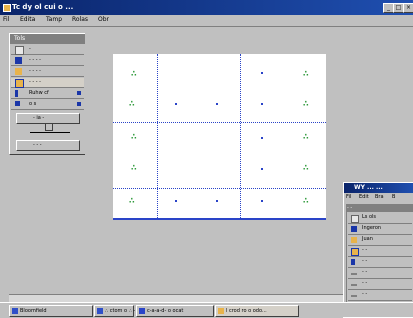 Image resolution: width=413 pixels, height=318 pixels. What do you see at coordinates (380, 208) in the screenshot?
I see `secondary-toolbox-title: - -` at bounding box center [380, 208].